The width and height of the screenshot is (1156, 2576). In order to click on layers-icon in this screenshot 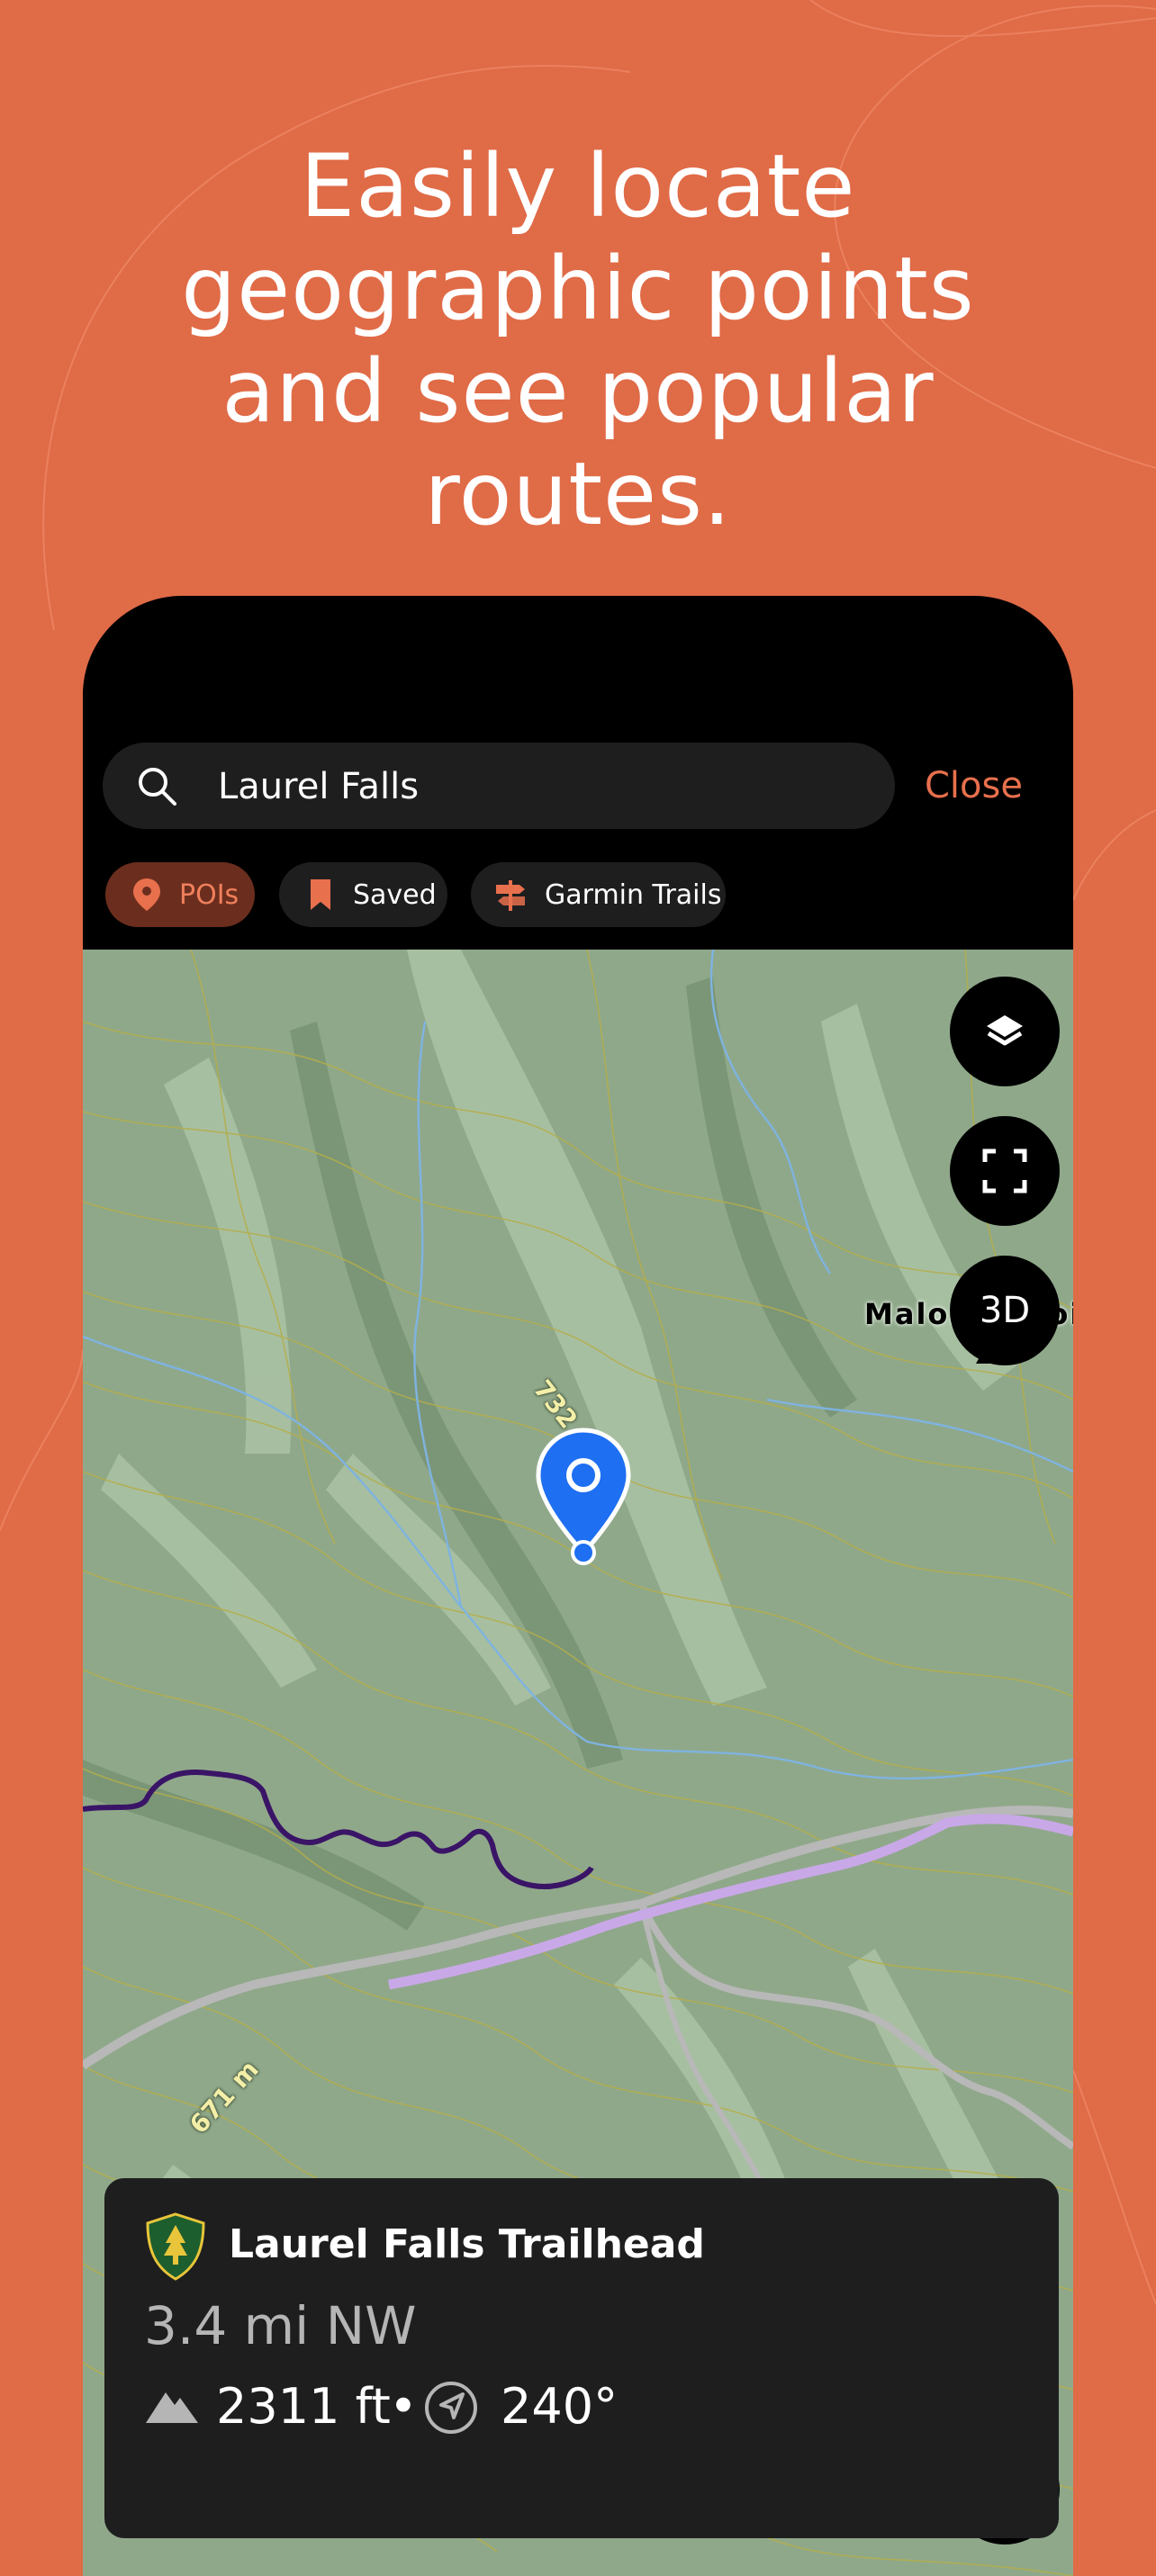, I will do `click(1005, 1030)`.